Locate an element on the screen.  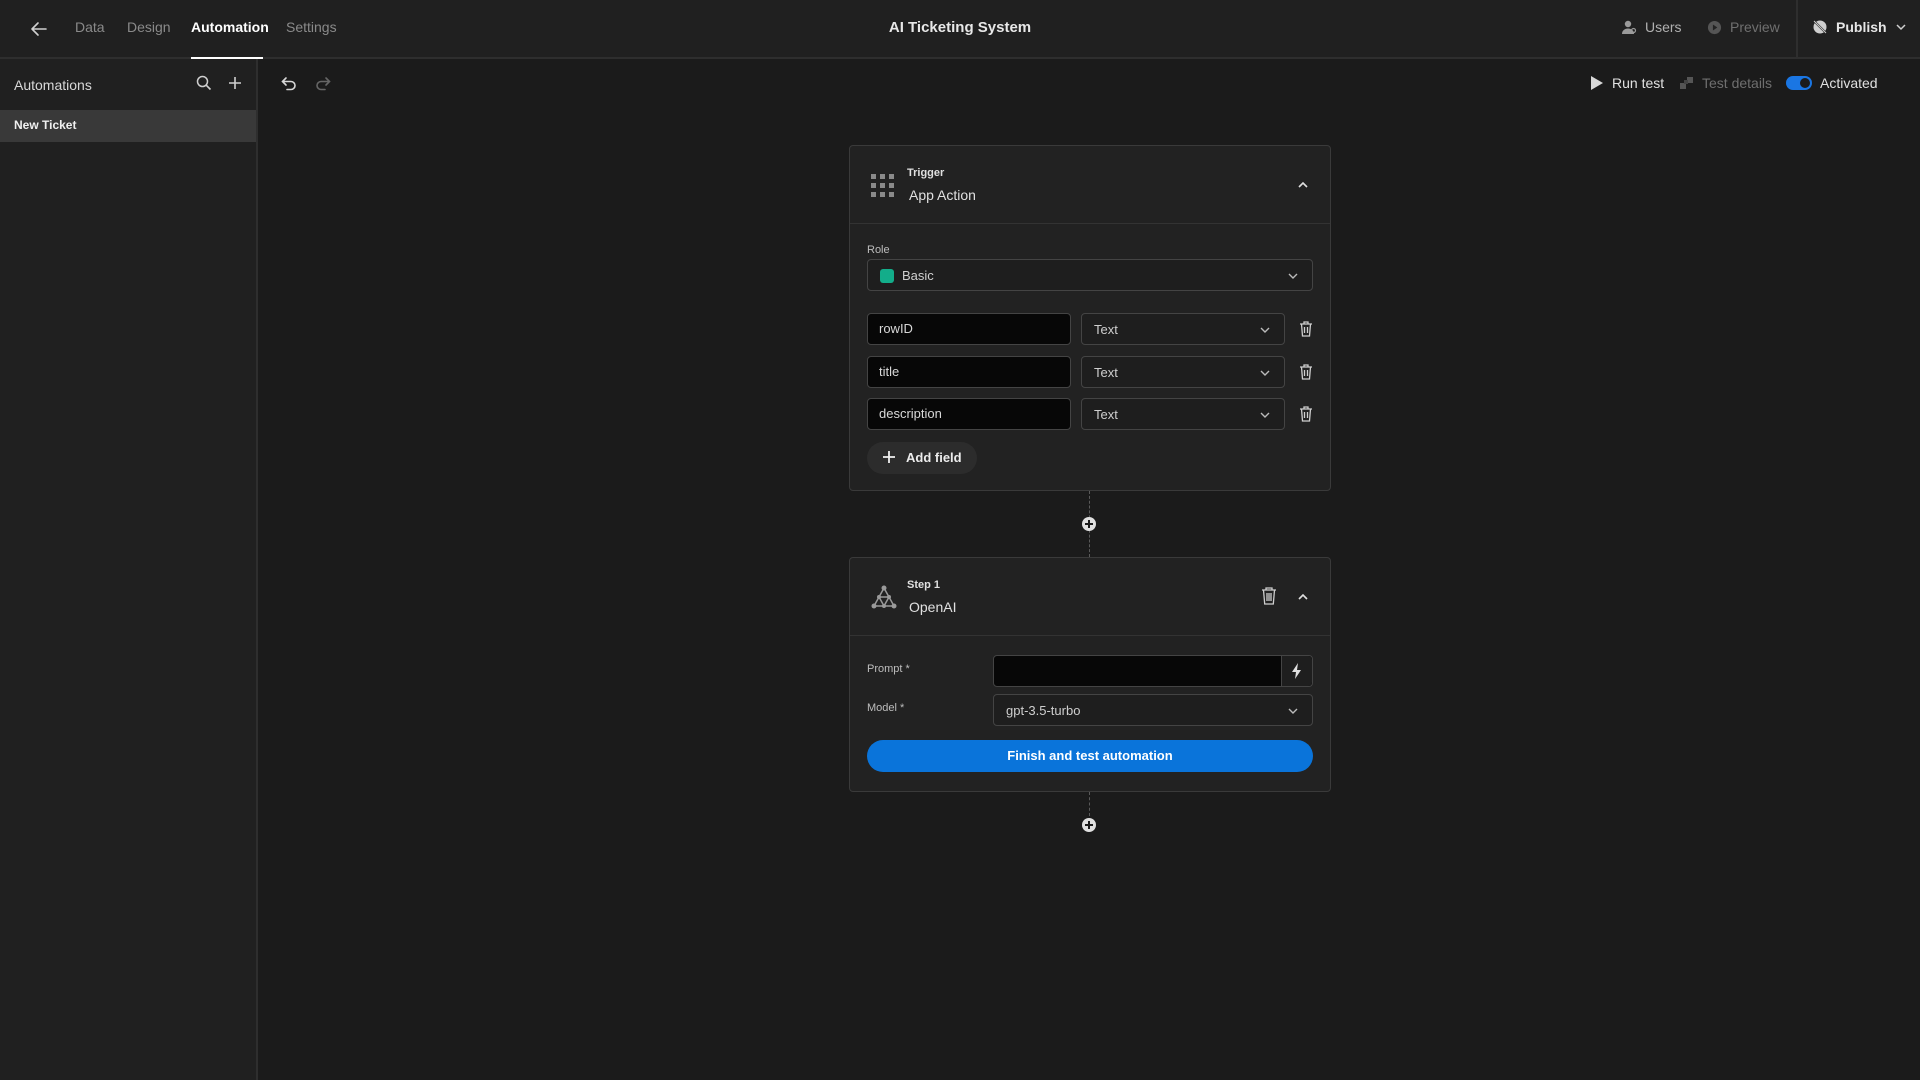
add-automation-icon is located at coordinates (235, 83).